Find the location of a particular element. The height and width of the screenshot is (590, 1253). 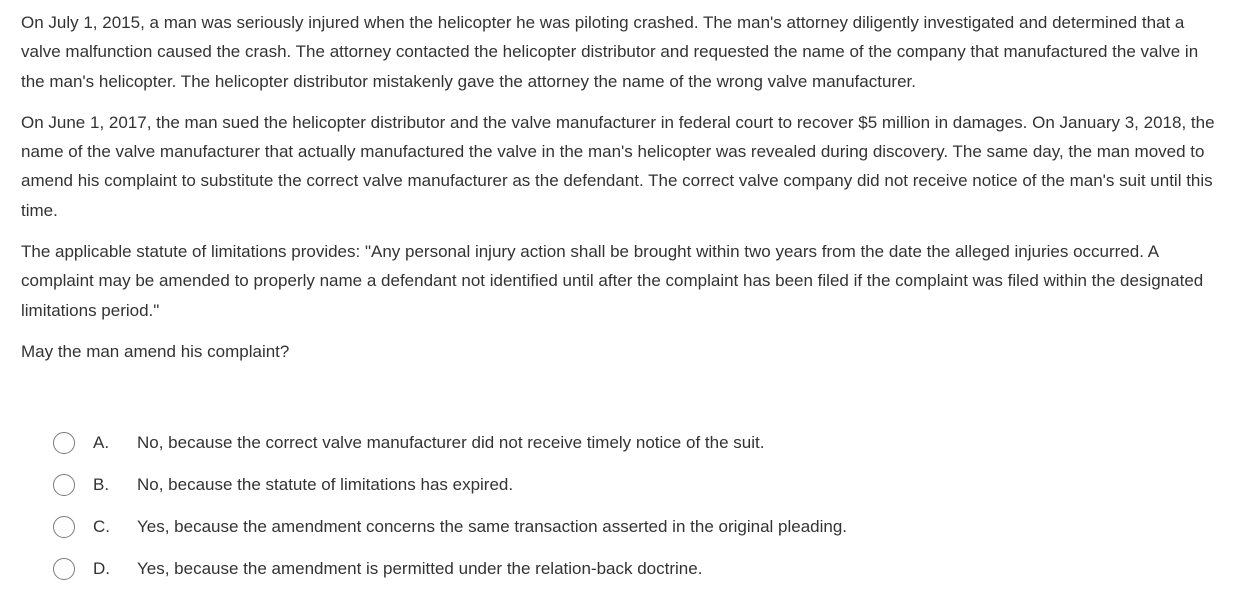

radio-button-a is located at coordinates (64, 443).